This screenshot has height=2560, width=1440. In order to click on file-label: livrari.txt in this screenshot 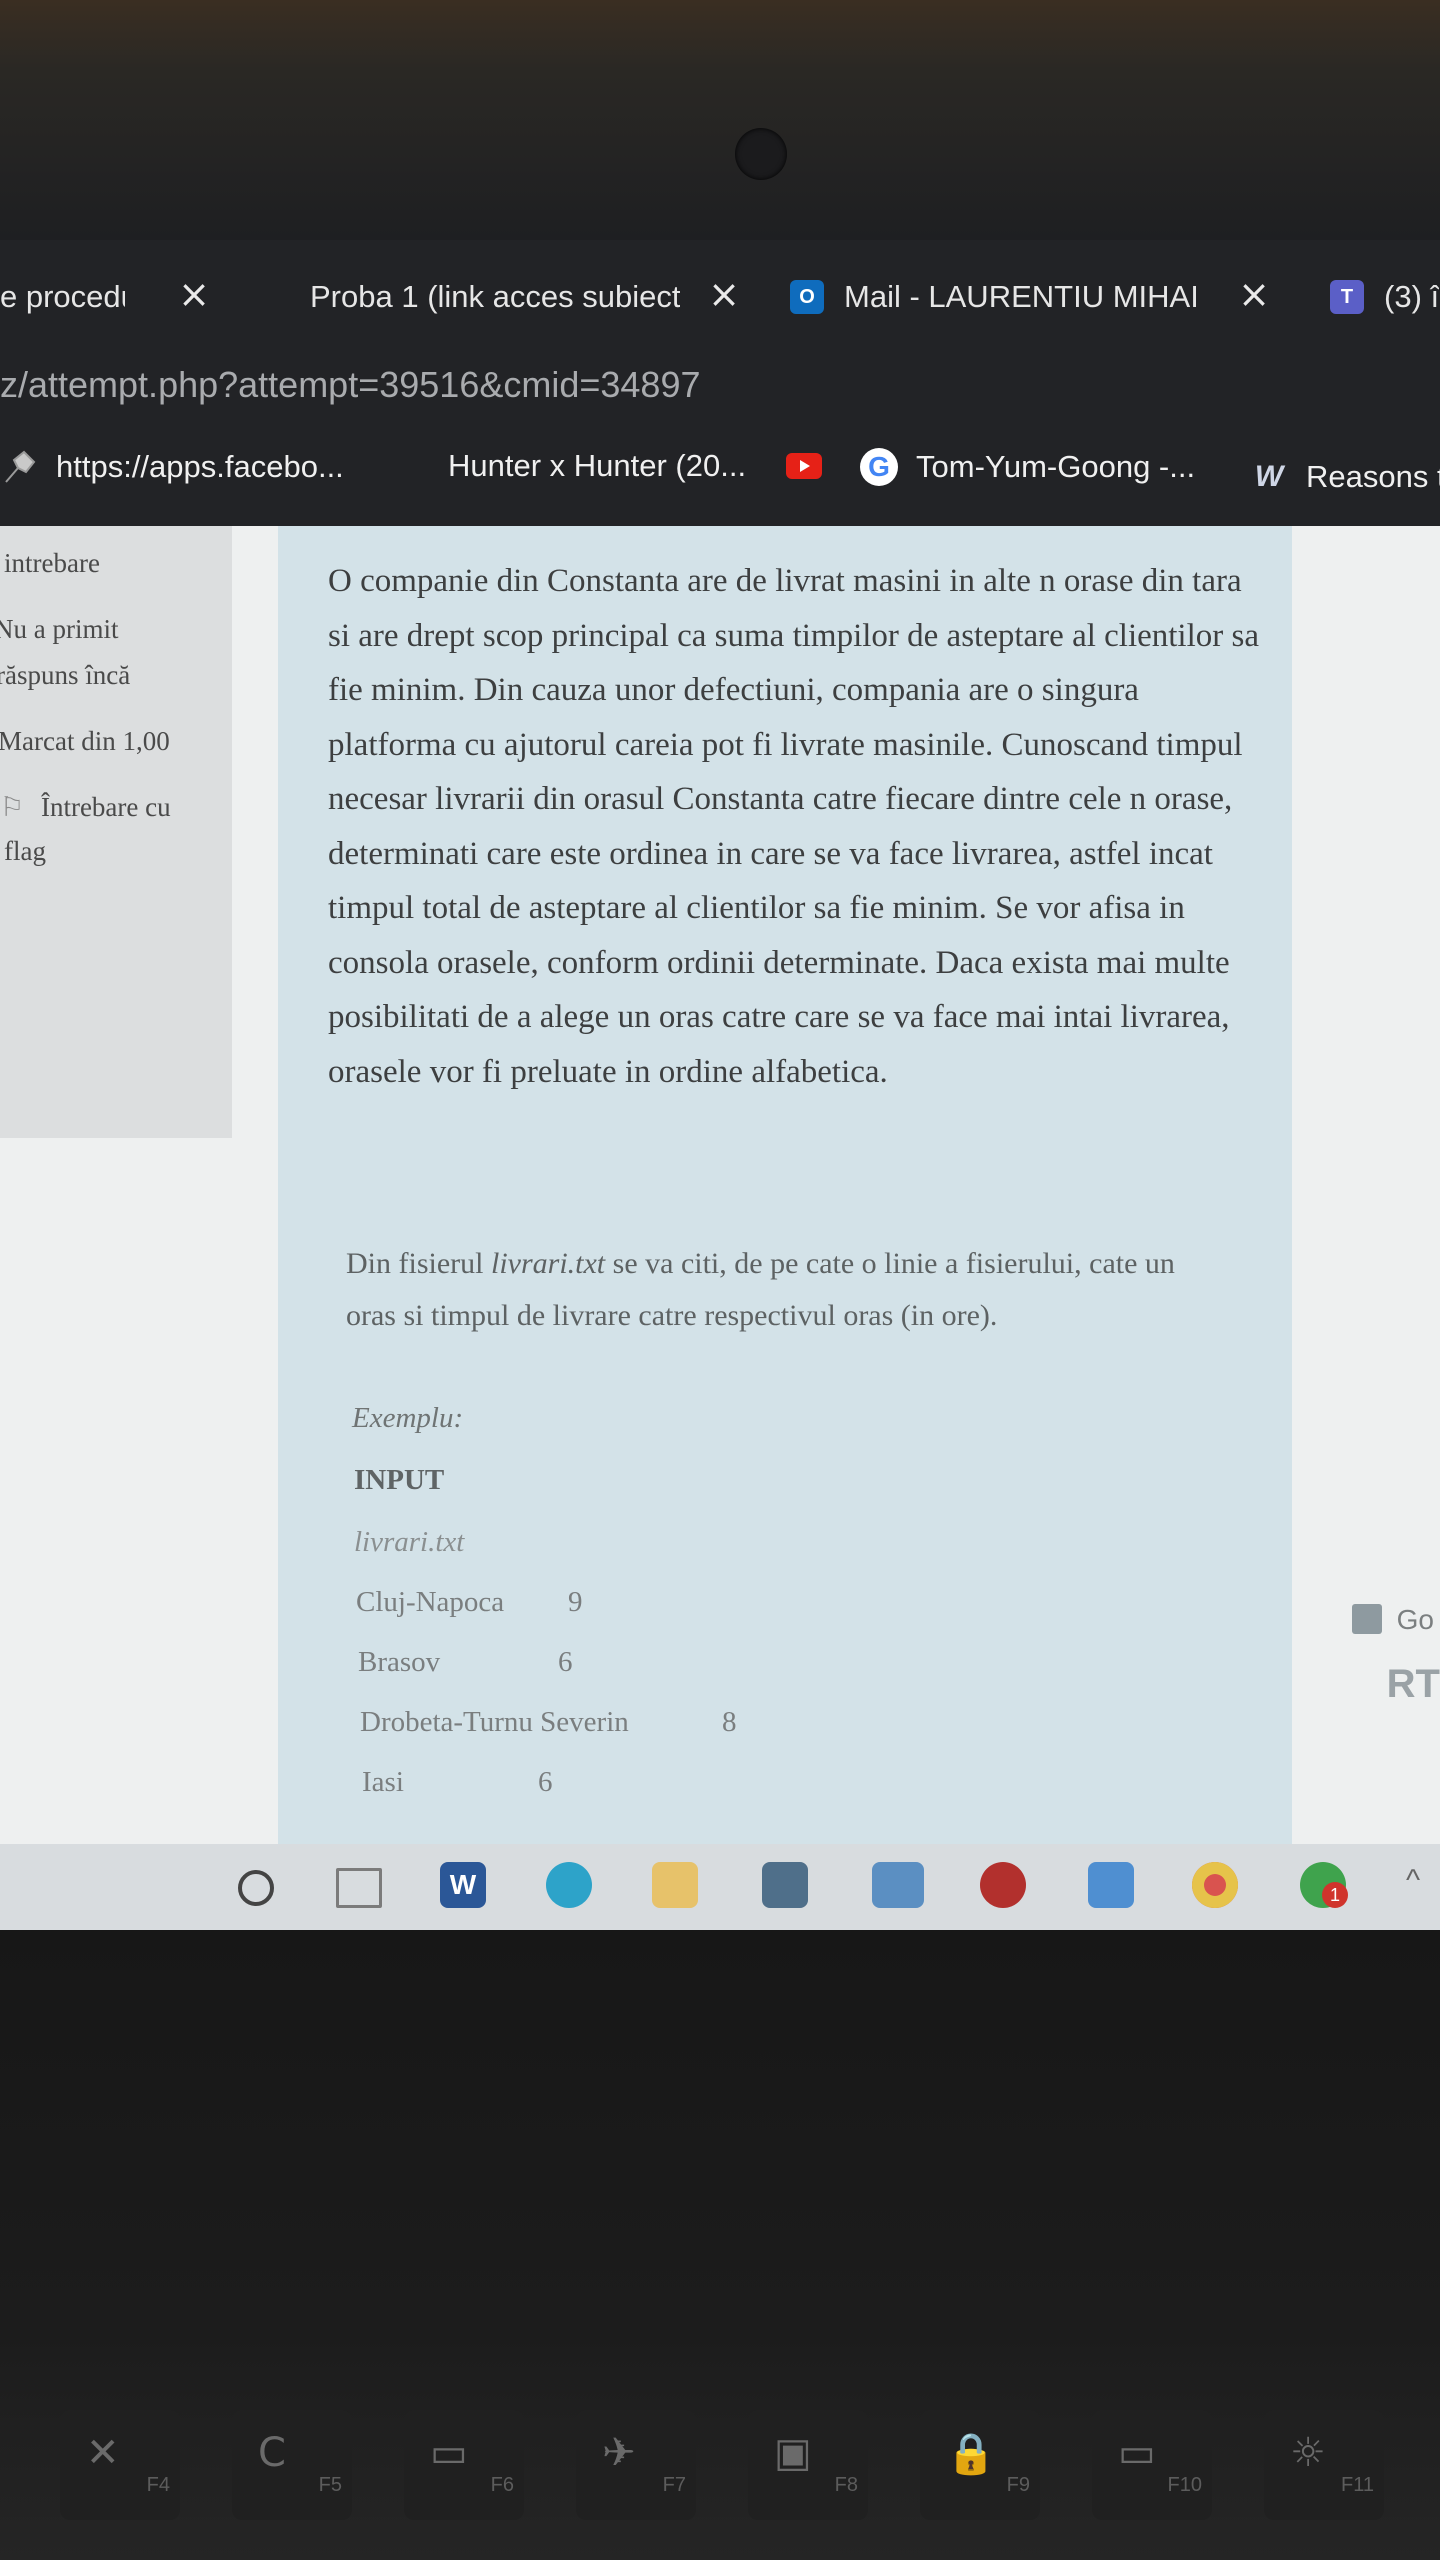, I will do `click(409, 1542)`.